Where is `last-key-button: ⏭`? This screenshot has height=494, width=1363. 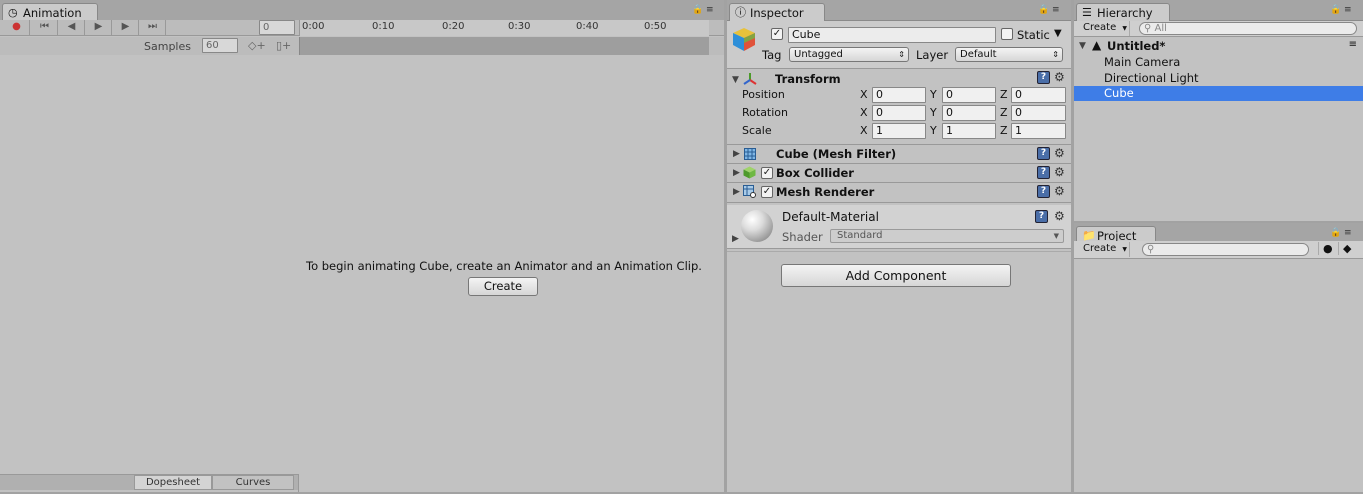
last-key-button: ⏭ is located at coordinates (153, 27).